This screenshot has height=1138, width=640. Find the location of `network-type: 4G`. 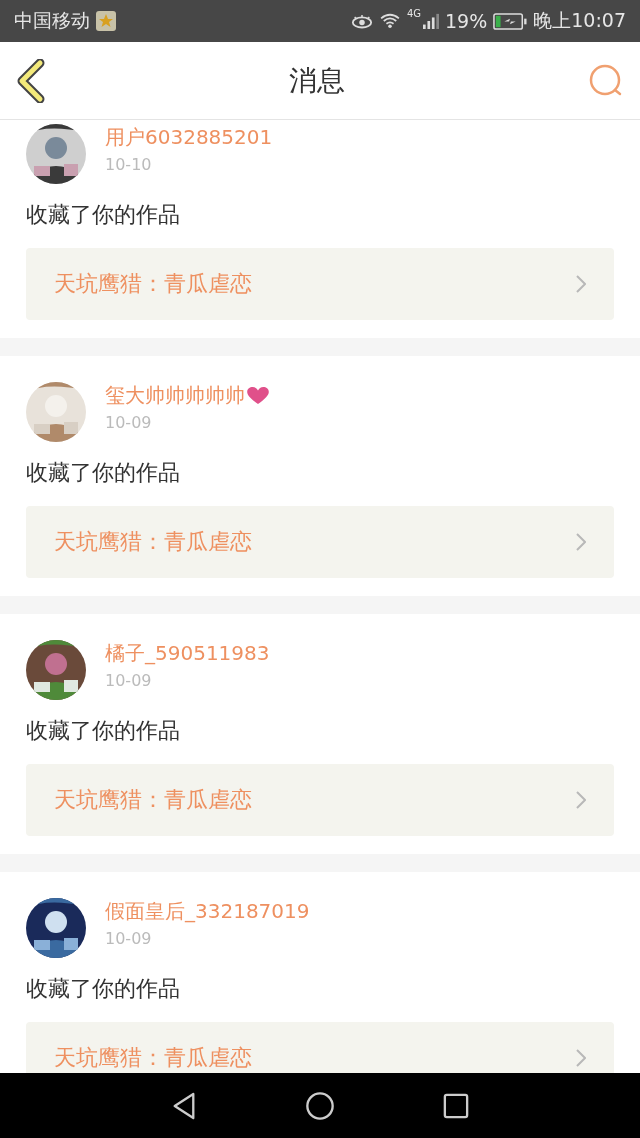

network-type: 4G is located at coordinates (413, 13).